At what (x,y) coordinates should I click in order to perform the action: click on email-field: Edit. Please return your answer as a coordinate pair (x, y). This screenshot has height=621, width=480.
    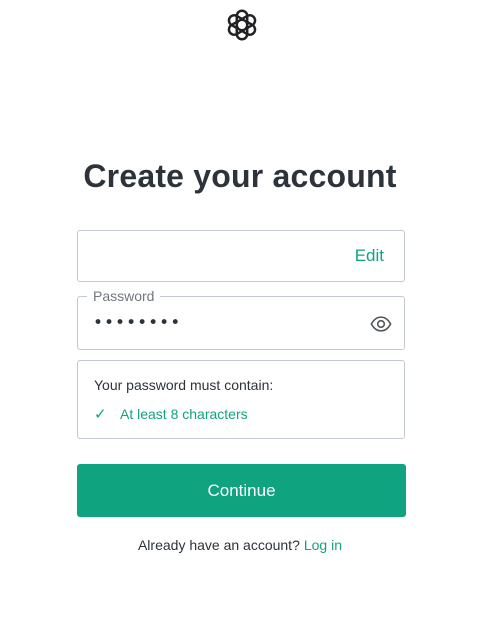
    Looking at the image, I should click on (241, 256).